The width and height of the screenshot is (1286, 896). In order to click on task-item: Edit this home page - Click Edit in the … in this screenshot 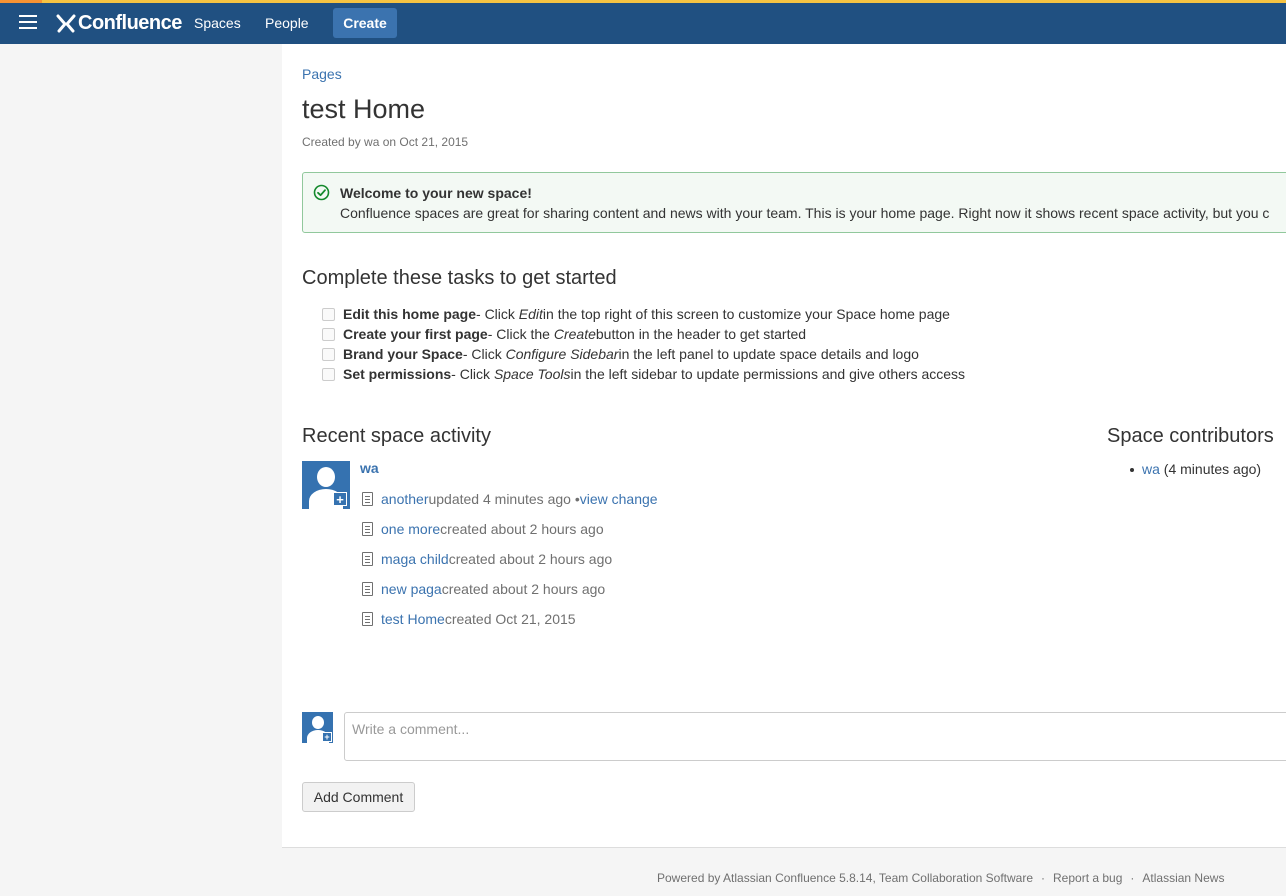, I will do `click(643, 314)`.